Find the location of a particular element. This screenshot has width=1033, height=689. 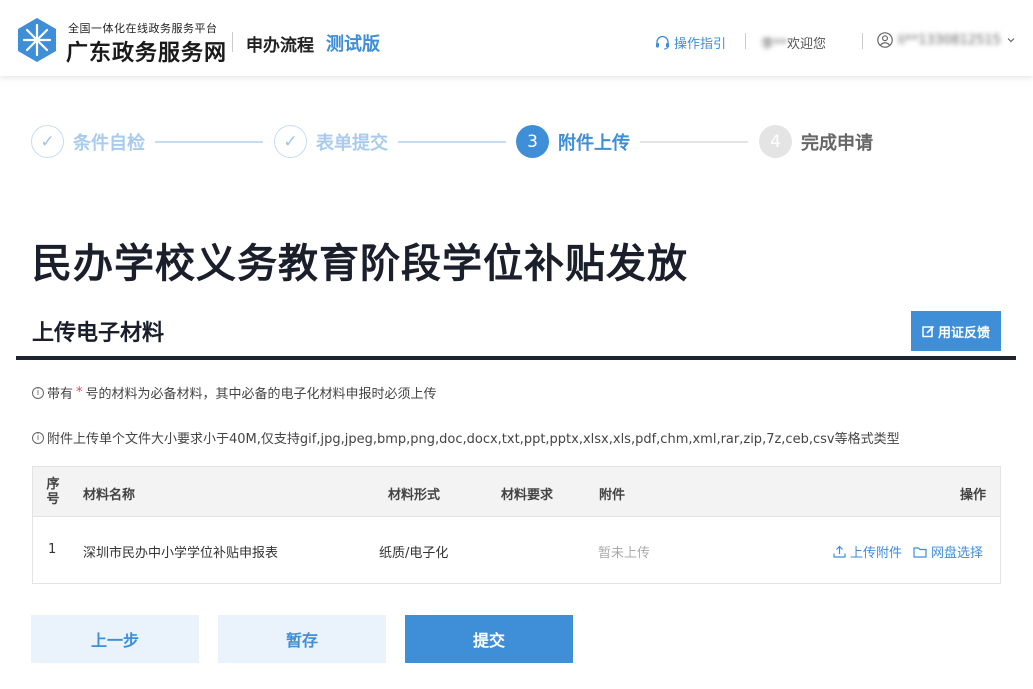

step-number: 3 is located at coordinates (532, 141).